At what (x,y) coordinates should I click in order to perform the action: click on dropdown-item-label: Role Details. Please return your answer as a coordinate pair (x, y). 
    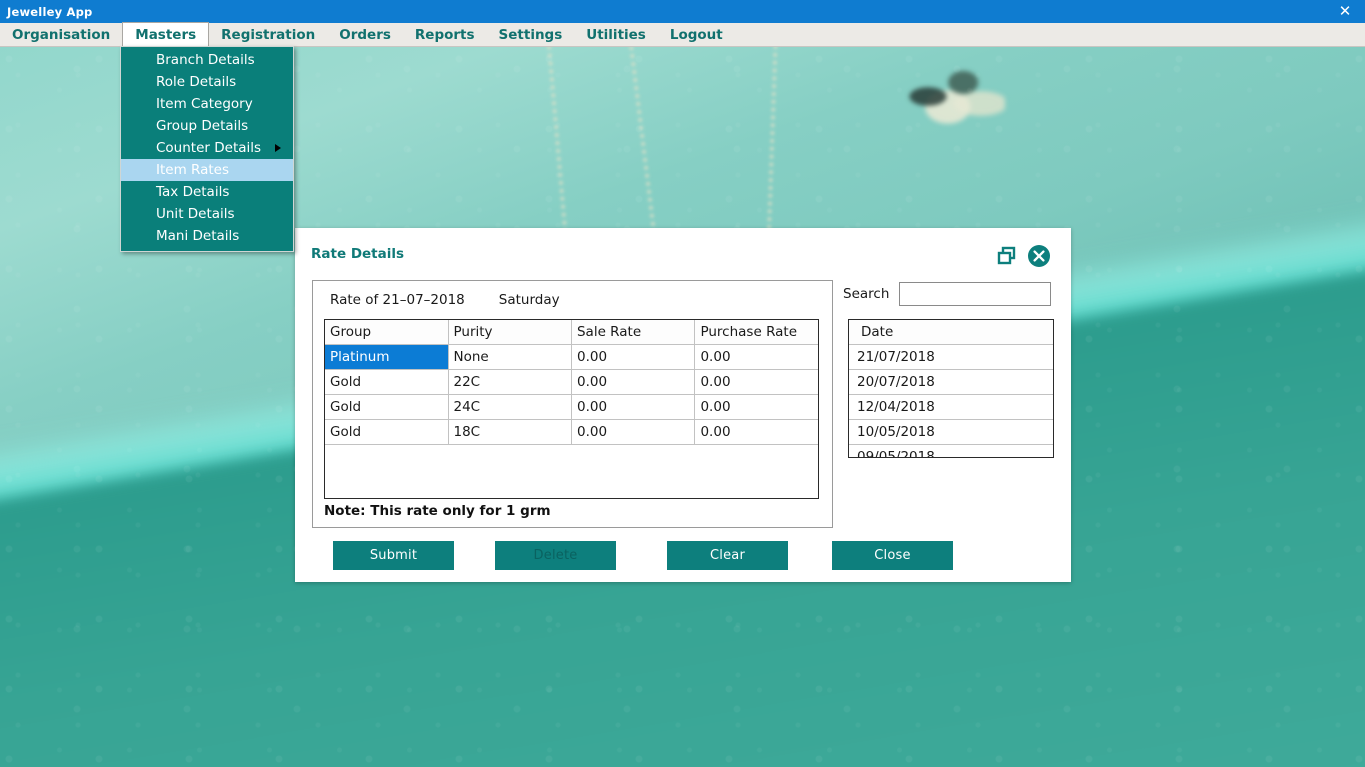
    Looking at the image, I should click on (196, 82).